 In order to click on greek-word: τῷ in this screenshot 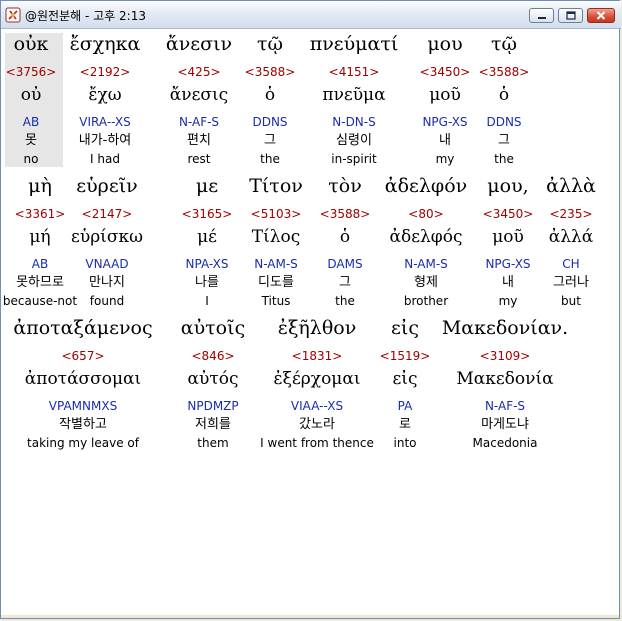, I will do `click(504, 44)`.